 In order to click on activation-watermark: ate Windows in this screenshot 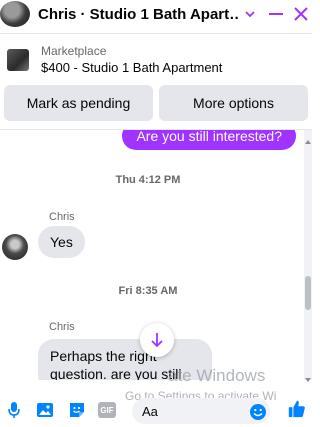, I will do `click(217, 375)`.